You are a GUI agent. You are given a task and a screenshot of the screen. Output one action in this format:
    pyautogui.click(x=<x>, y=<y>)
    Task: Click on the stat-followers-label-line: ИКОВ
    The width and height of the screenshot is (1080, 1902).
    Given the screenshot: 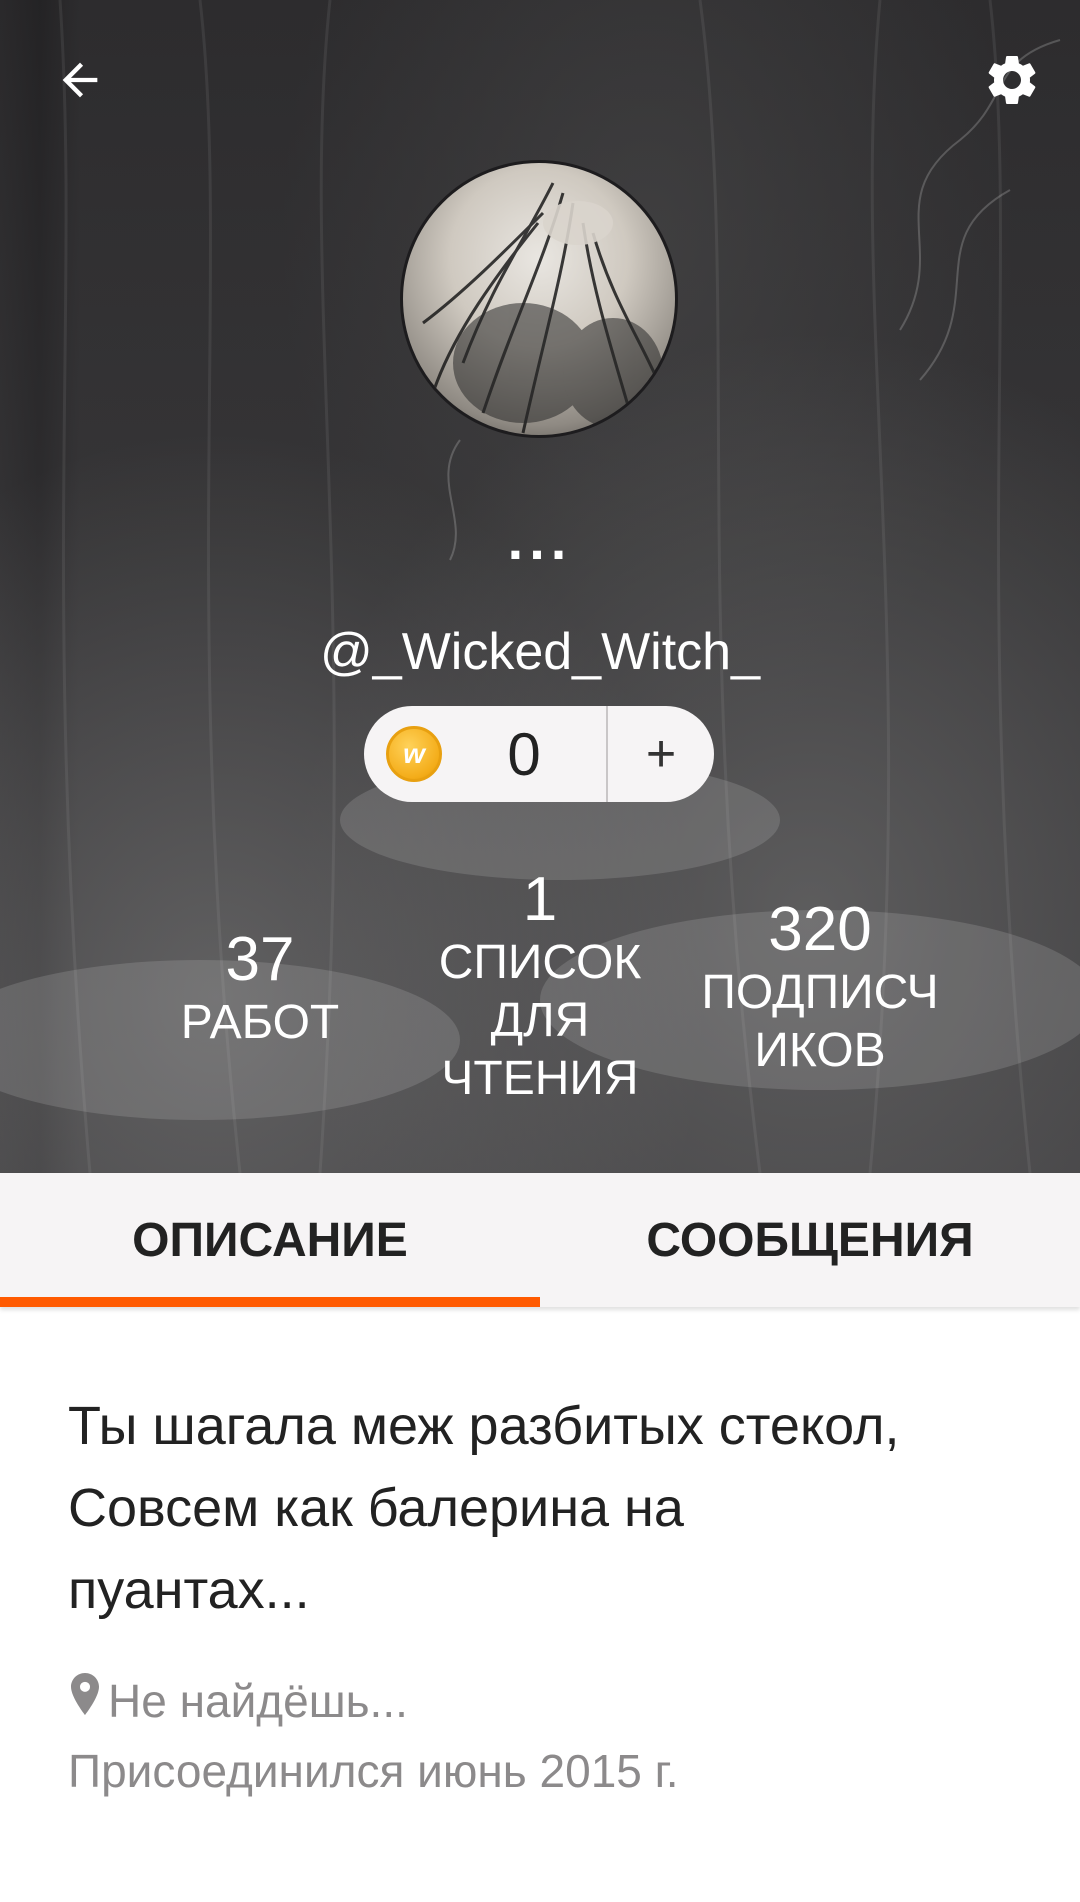 What is the action you would take?
    pyautogui.click(x=820, y=1050)
    